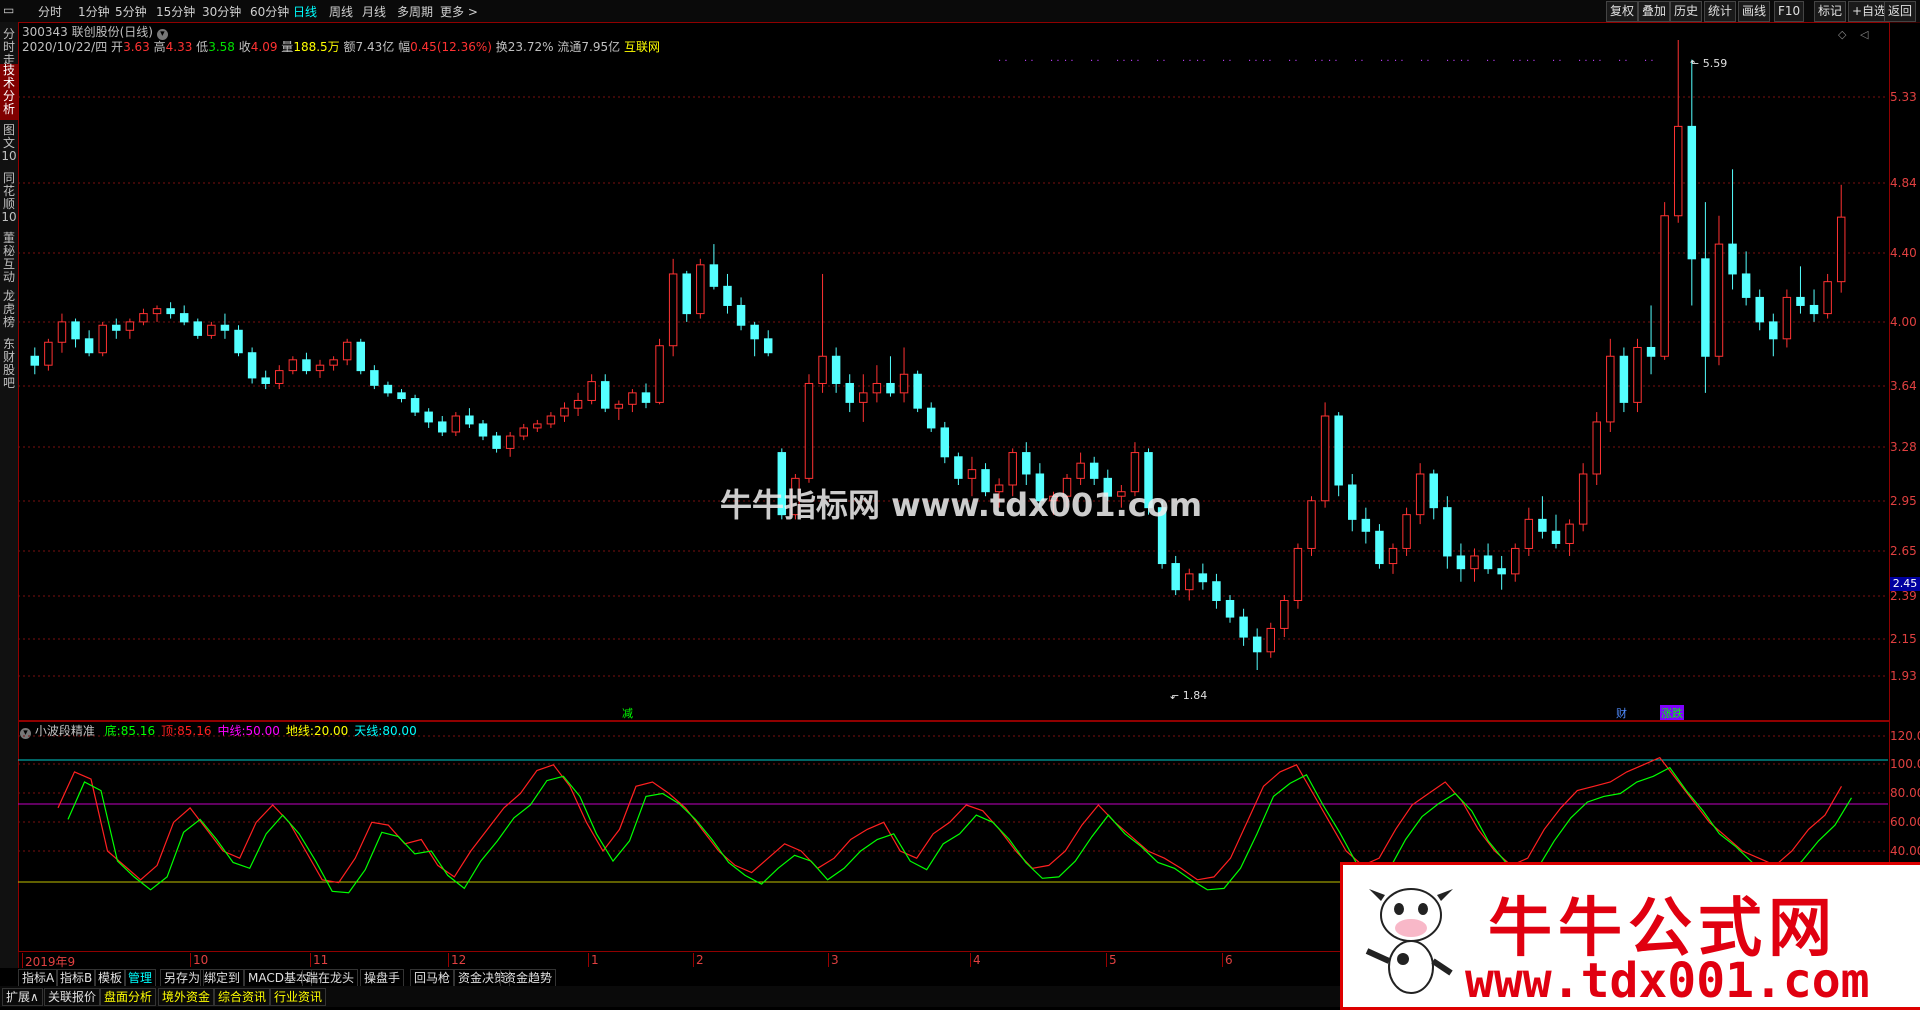 Image resolution: width=1920 pixels, height=1010 pixels. Describe the element at coordinates (9, 259) in the screenshot. I see `sidebar-item-4: 董秘互动` at that location.